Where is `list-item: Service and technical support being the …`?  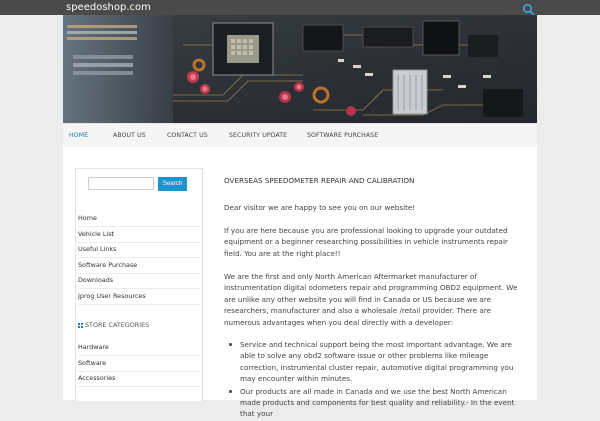
list-item: Service and technical support being the … is located at coordinates (372, 362).